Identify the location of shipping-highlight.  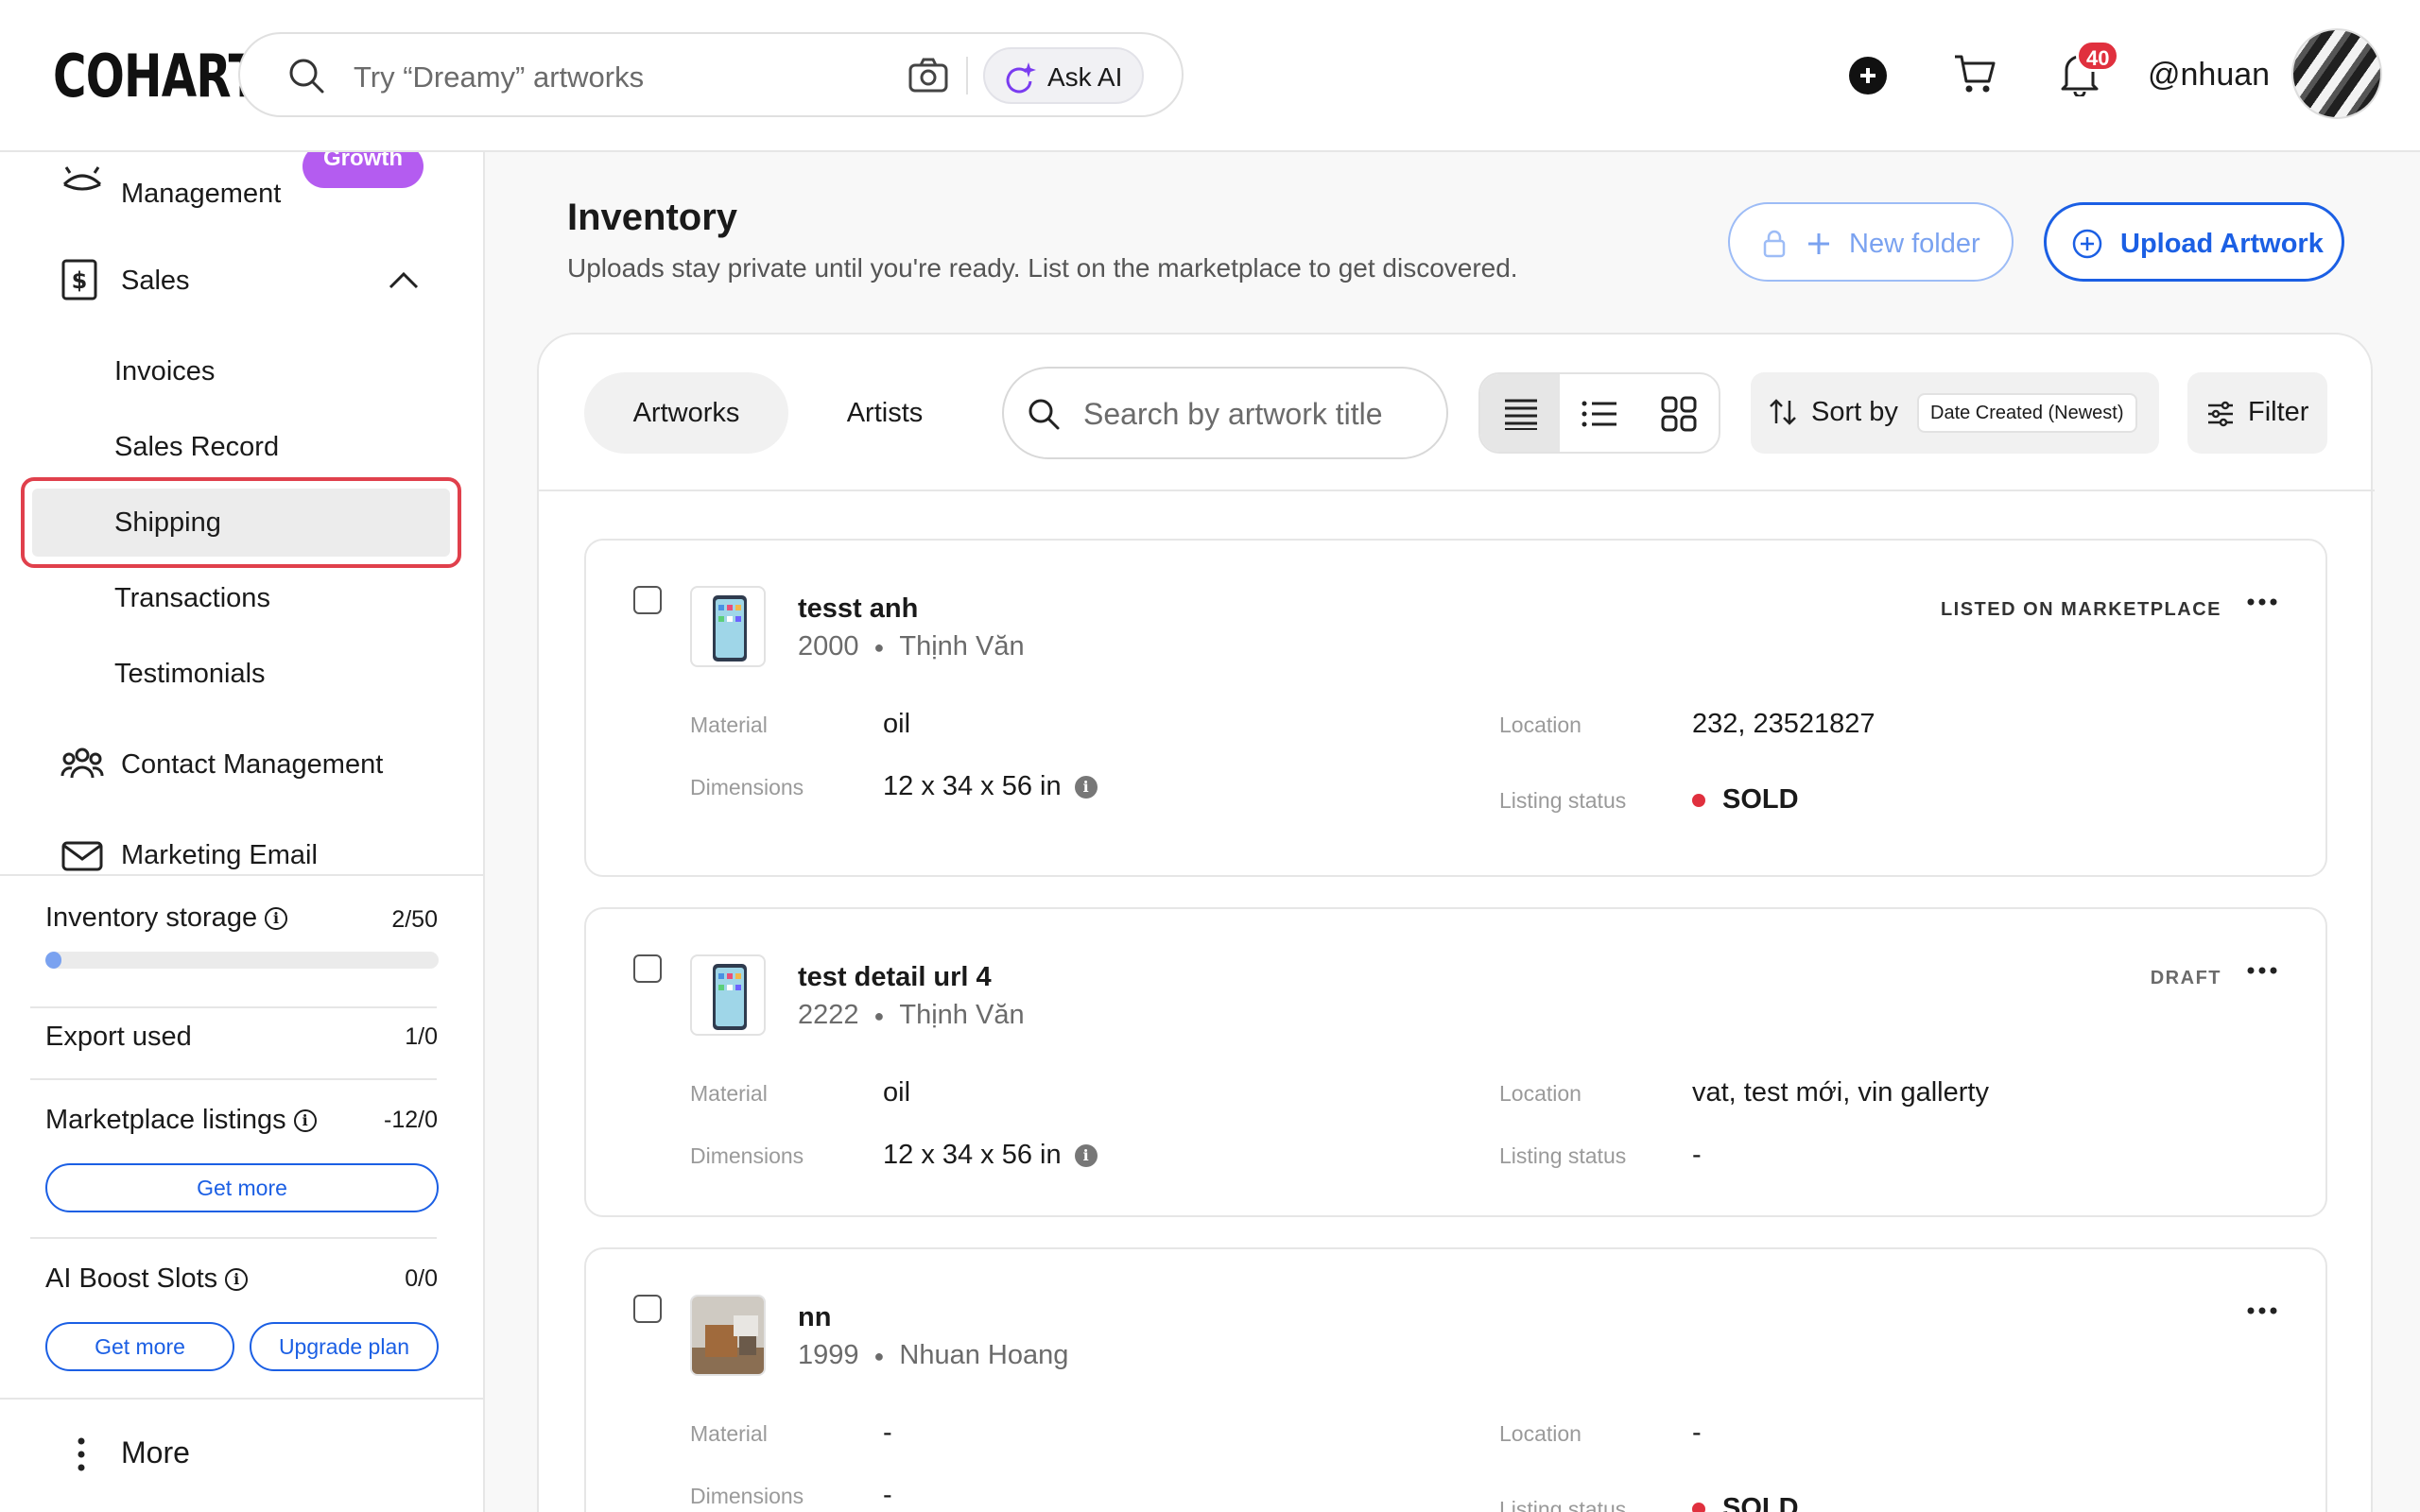
(241, 522).